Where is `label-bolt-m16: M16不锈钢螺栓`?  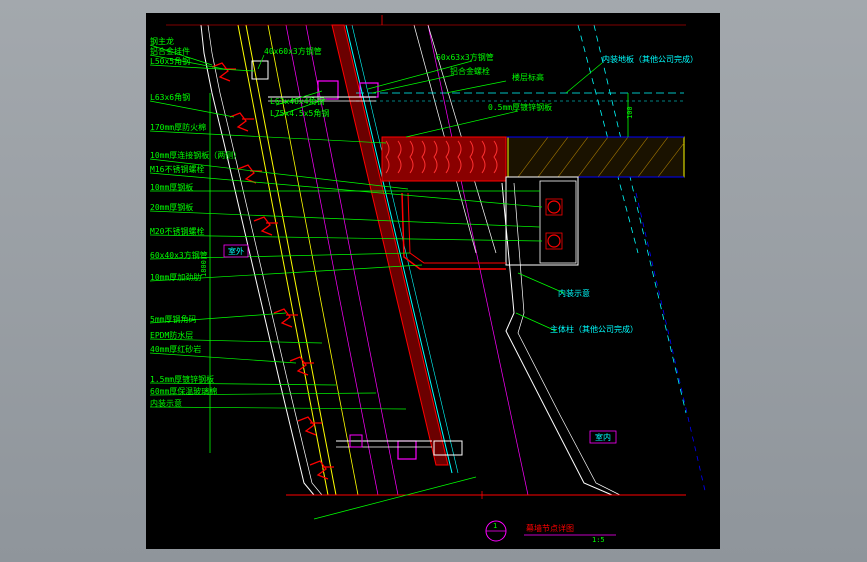
label-bolt-m16: M16不锈钢螺栓 is located at coordinates (177, 169).